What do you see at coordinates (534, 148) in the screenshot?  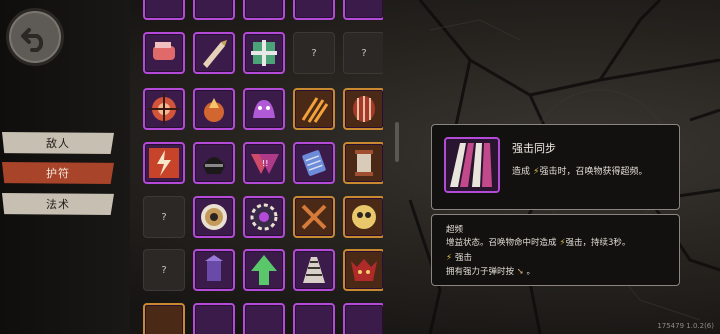 I see `charm-title: 强击同步` at bounding box center [534, 148].